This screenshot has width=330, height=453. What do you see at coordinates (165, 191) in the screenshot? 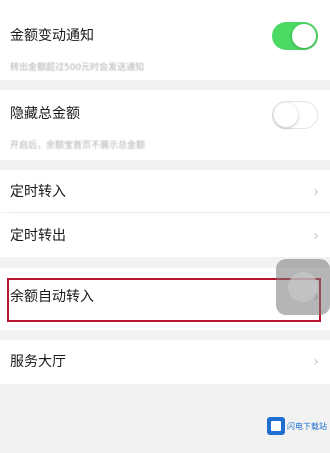
I see `scheduled-in-row: 定时转入 ›` at bounding box center [165, 191].